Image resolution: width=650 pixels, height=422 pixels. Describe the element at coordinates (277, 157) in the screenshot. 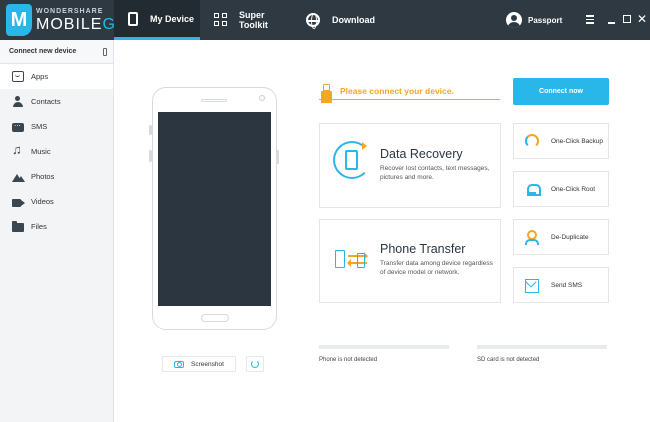

I see `device-power-button` at that location.